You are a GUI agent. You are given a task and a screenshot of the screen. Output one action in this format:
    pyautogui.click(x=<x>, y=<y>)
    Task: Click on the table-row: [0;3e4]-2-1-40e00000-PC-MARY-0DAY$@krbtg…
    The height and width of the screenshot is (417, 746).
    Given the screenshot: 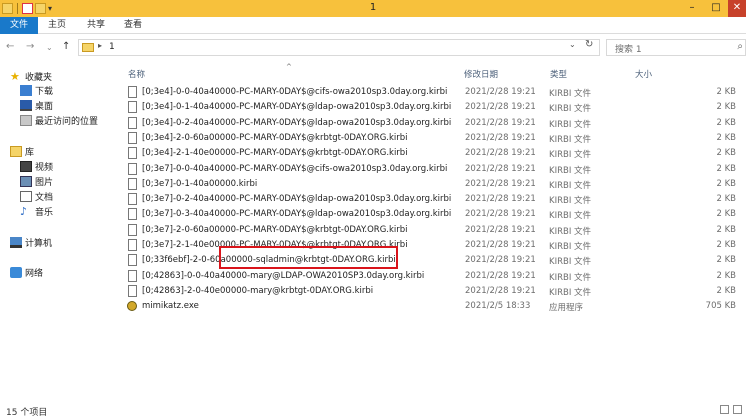 What is the action you would take?
    pyautogui.click(x=430, y=153)
    